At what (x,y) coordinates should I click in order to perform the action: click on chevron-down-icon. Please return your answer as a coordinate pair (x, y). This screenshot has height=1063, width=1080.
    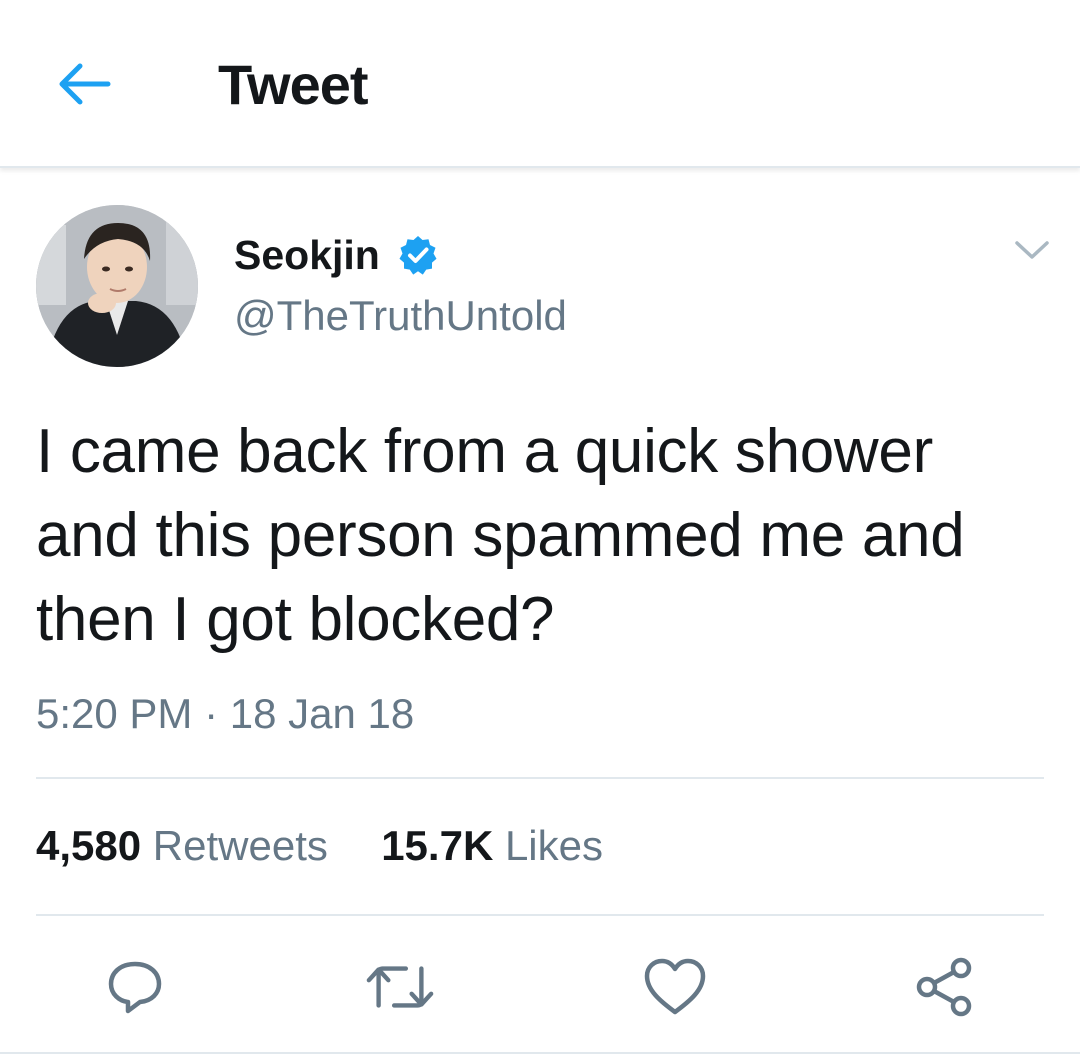
    Looking at the image, I should click on (1032, 250).